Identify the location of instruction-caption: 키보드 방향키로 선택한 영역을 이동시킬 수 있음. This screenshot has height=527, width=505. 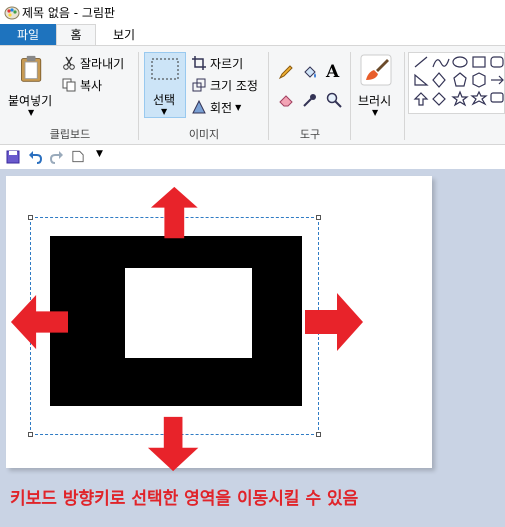
(184, 499).